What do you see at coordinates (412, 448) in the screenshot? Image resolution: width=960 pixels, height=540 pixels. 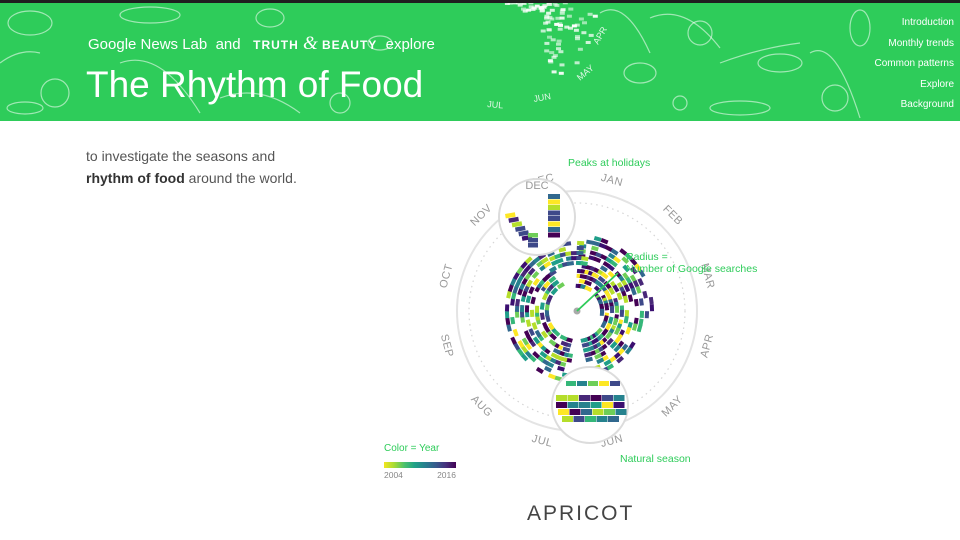 I see `legend-label: Color = Year` at bounding box center [412, 448].